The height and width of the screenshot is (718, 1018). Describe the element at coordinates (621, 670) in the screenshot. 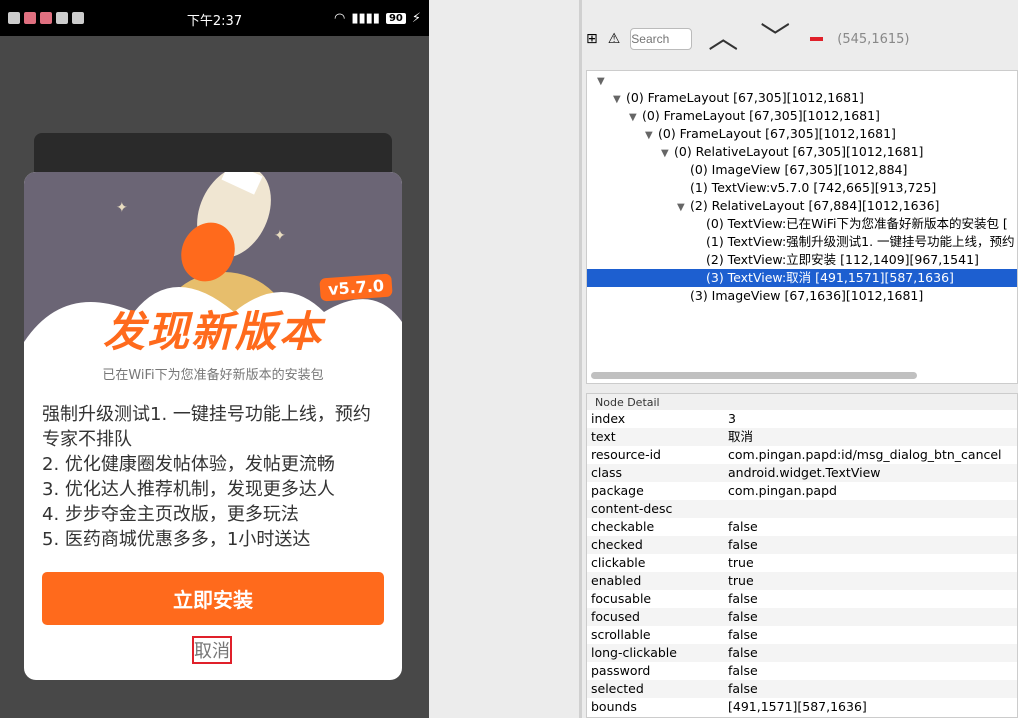

I see `detail-key: password` at that location.